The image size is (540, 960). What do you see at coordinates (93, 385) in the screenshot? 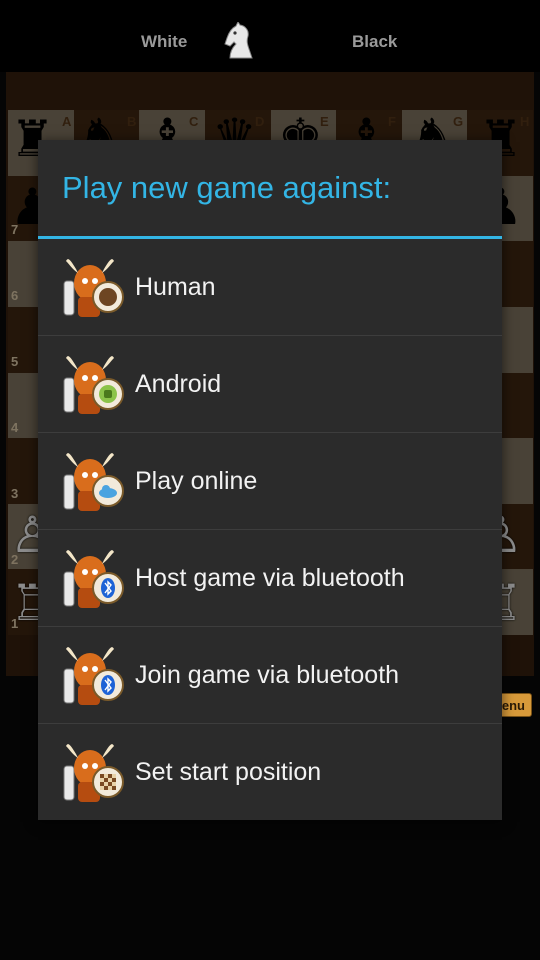
I see `viking-android-icon` at bounding box center [93, 385].